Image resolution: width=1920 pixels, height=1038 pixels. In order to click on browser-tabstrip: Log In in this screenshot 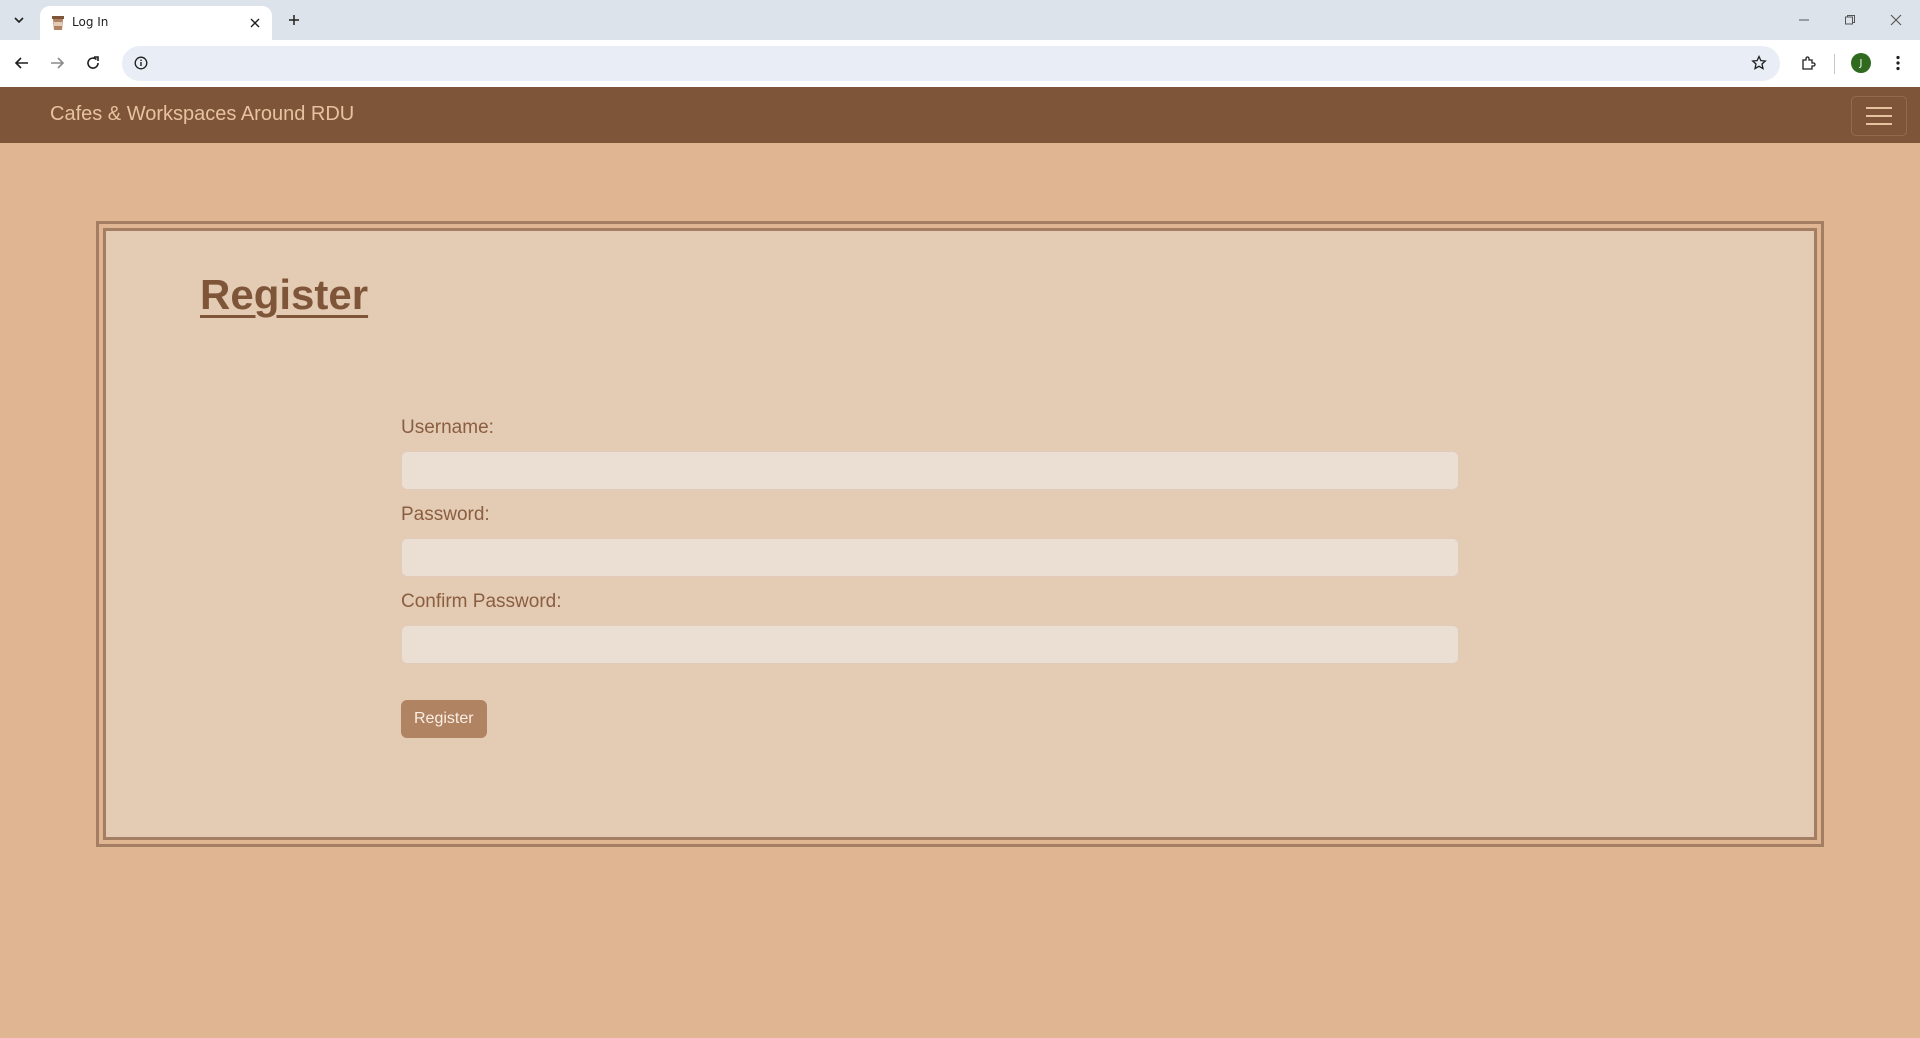, I will do `click(960, 20)`.